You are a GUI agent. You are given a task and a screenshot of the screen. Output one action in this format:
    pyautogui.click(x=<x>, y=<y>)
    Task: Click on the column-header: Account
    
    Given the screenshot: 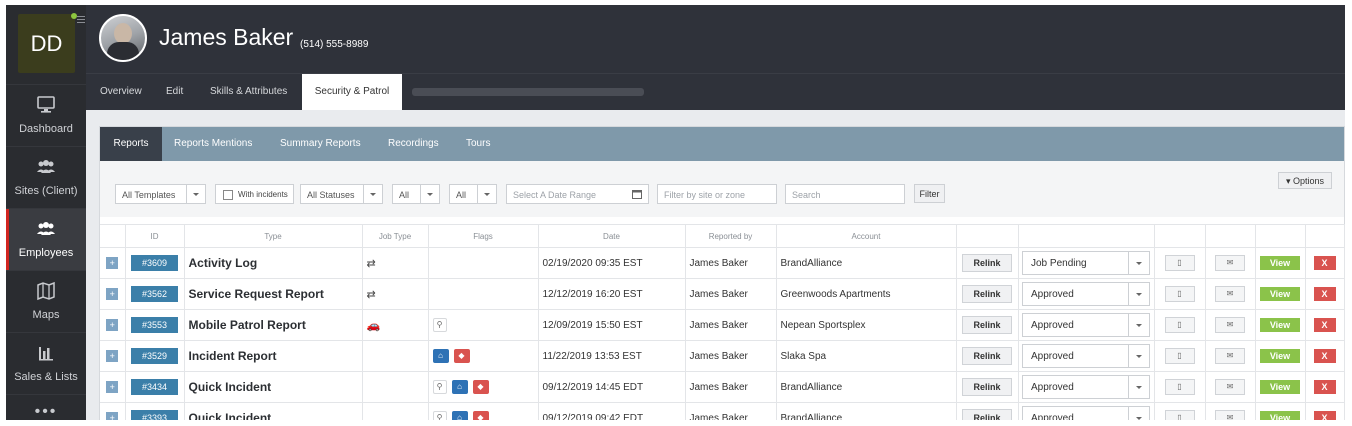 What is the action you would take?
    pyautogui.click(x=866, y=236)
    